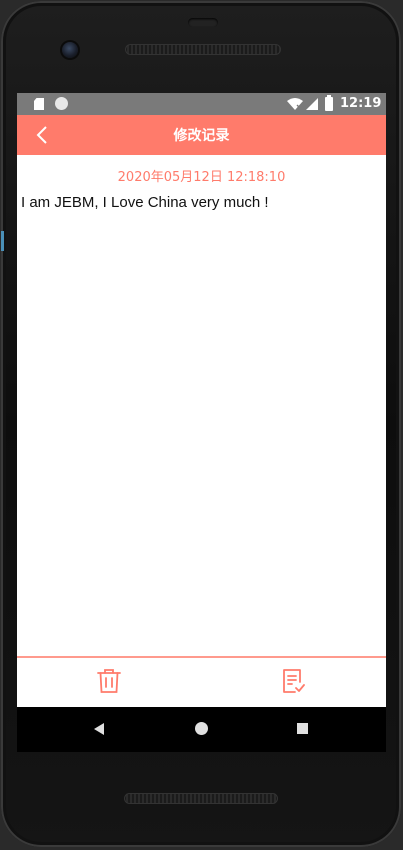 This screenshot has height=850, width=403. I want to click on battery-icon, so click(329, 103).